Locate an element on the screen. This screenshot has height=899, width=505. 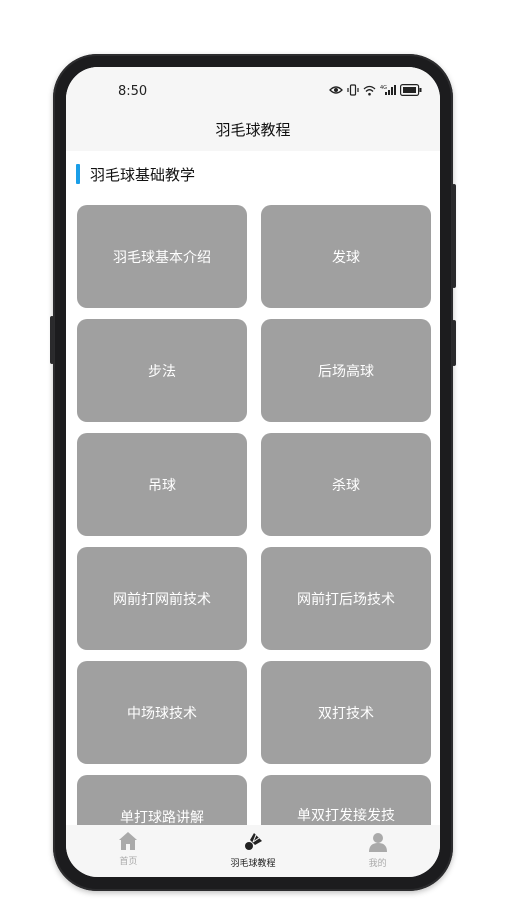
lesson-card-label: 吊球 is located at coordinates (162, 485).